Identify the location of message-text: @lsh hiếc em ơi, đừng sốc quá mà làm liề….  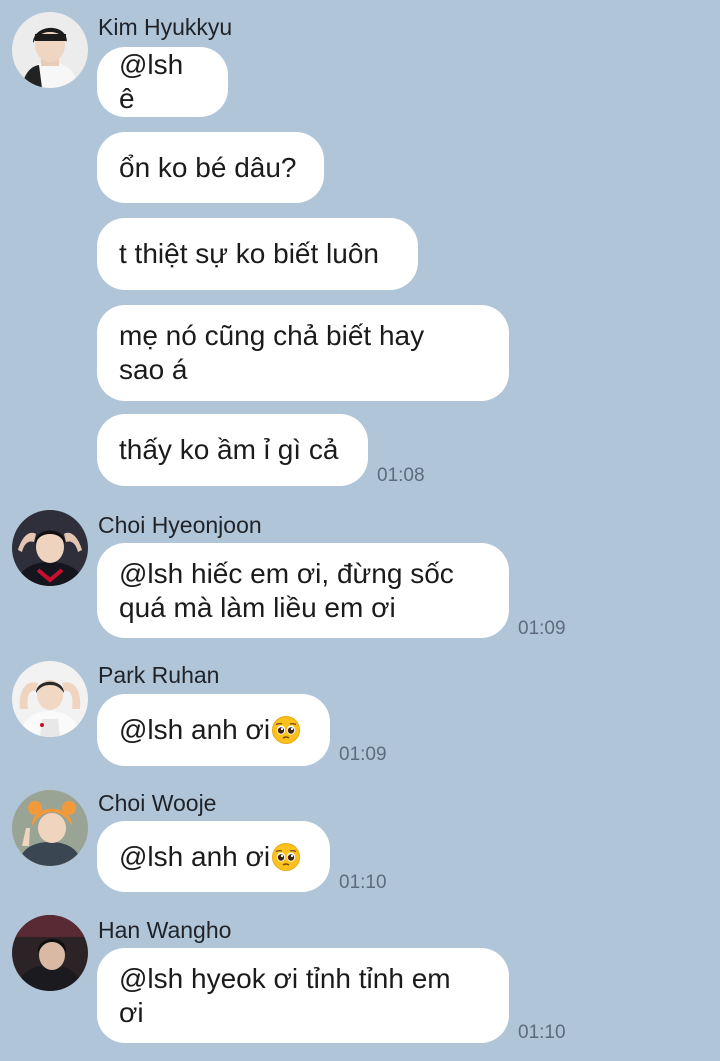
(286, 590).